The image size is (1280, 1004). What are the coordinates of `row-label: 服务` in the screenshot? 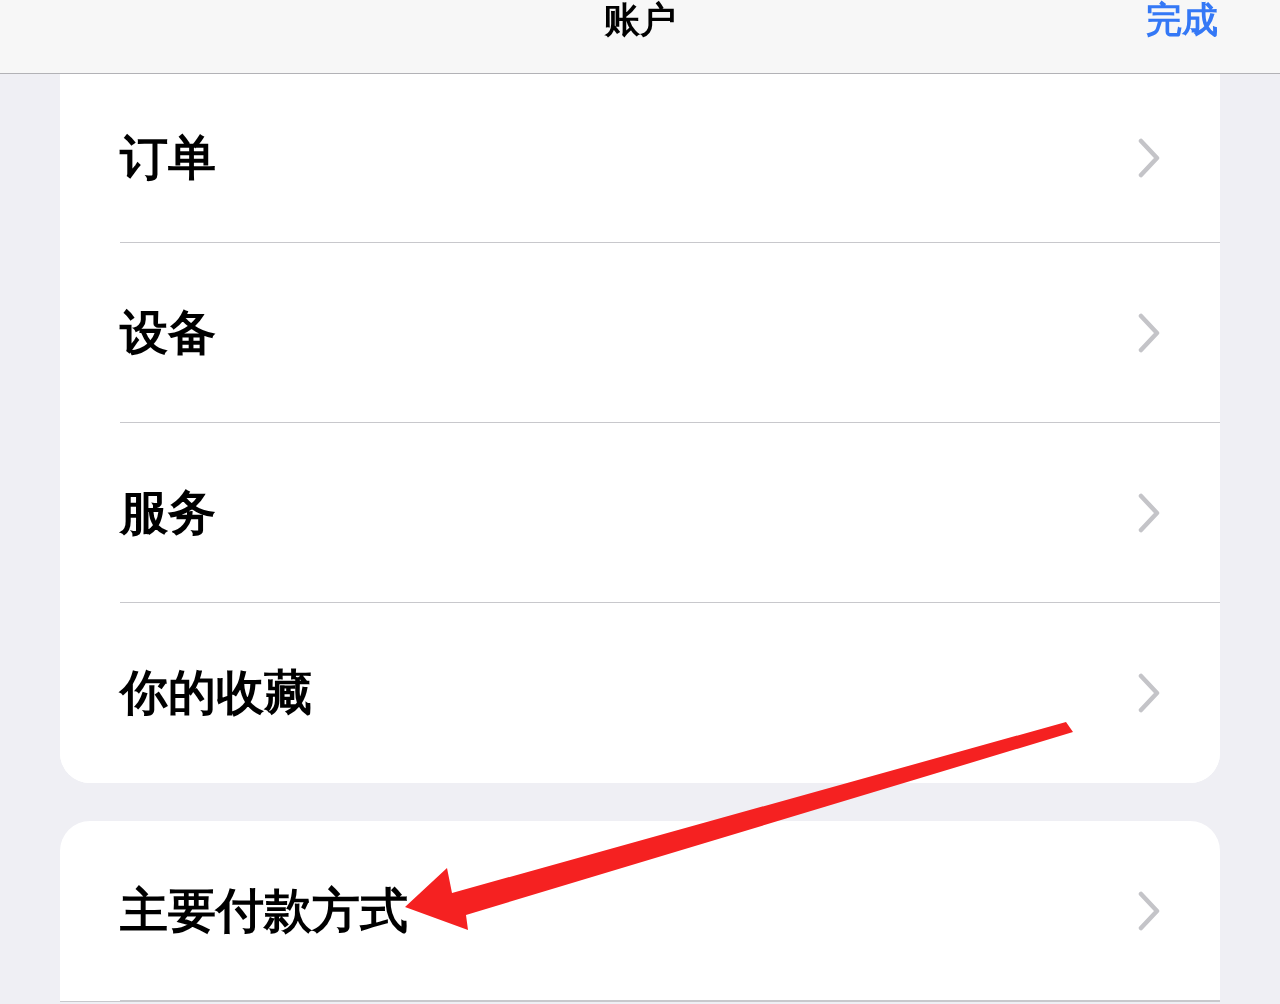 It's located at (168, 512).